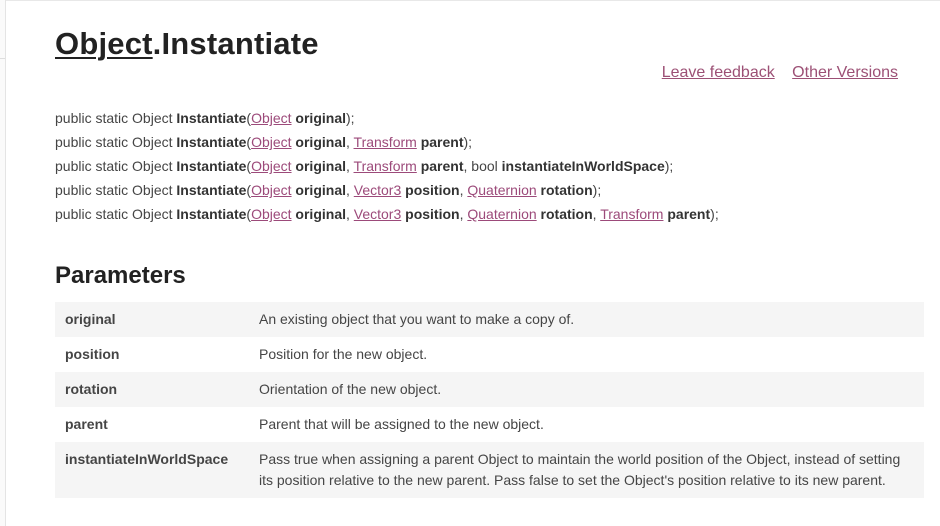  I want to click on parameter-name: rotation, so click(152, 389).